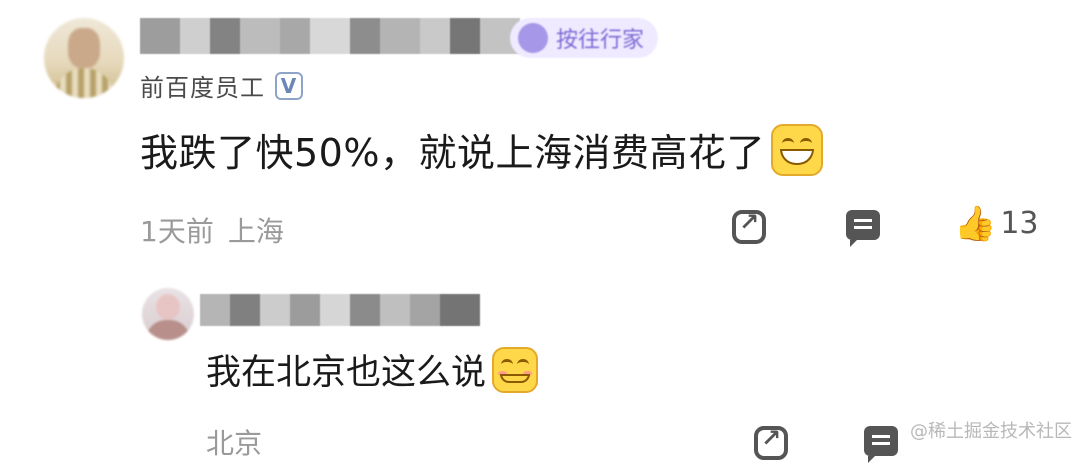 Image resolution: width=1080 pixels, height=463 pixels. I want to click on reply-name-blurred, so click(340, 310).